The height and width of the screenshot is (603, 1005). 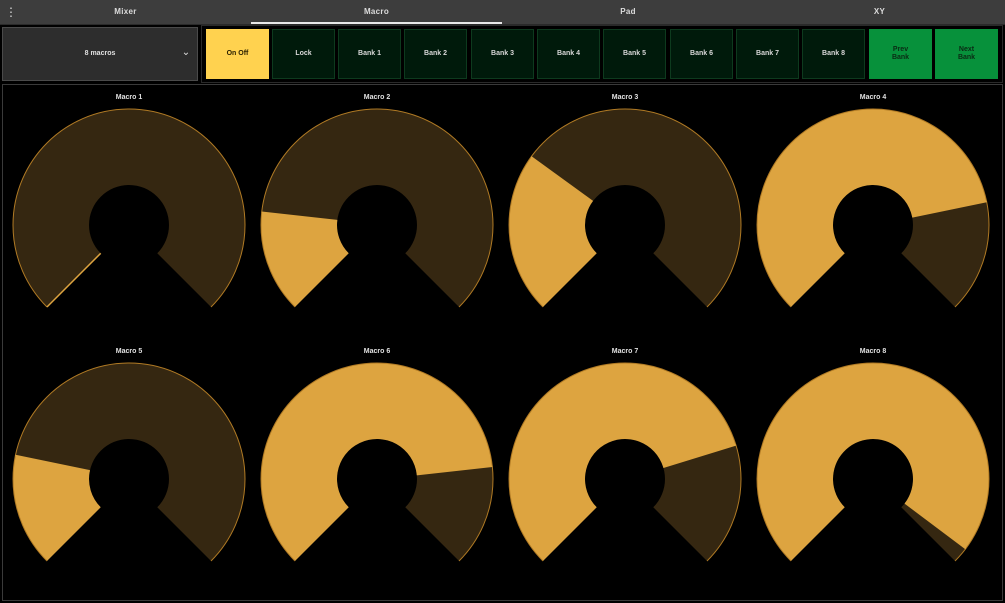 What do you see at coordinates (625, 479) in the screenshot?
I see `macro-7-knob` at bounding box center [625, 479].